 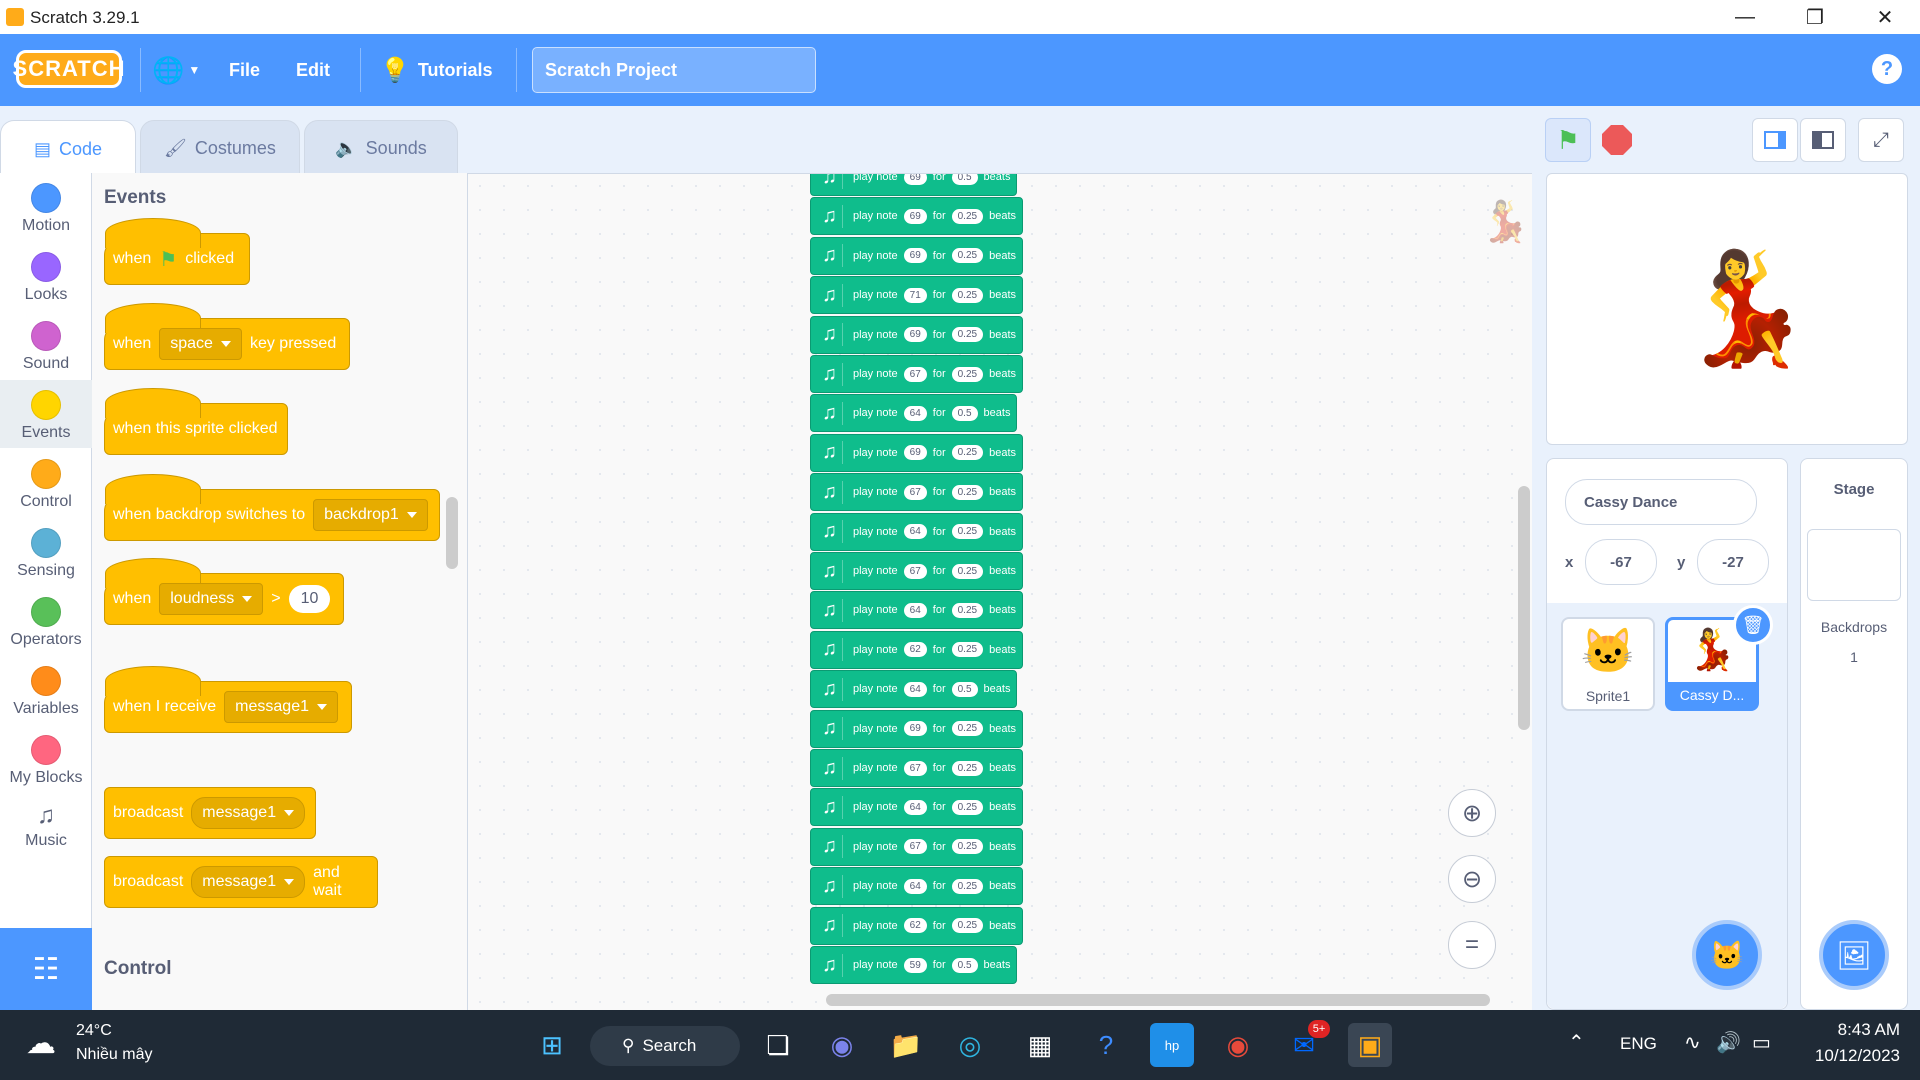 What do you see at coordinates (46, 414) in the screenshot?
I see `category-events: Events` at bounding box center [46, 414].